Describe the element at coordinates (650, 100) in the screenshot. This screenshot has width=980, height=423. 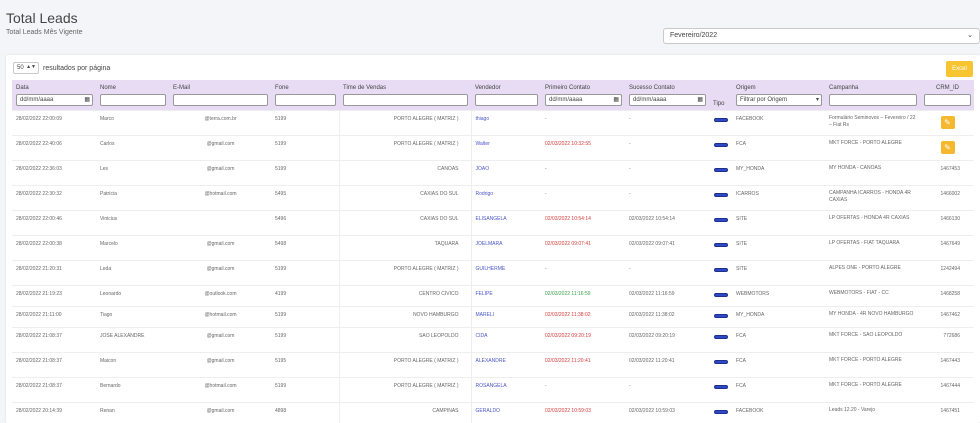
I see `filter-sucesso-placeholder: dd/mm/aaaa` at that location.